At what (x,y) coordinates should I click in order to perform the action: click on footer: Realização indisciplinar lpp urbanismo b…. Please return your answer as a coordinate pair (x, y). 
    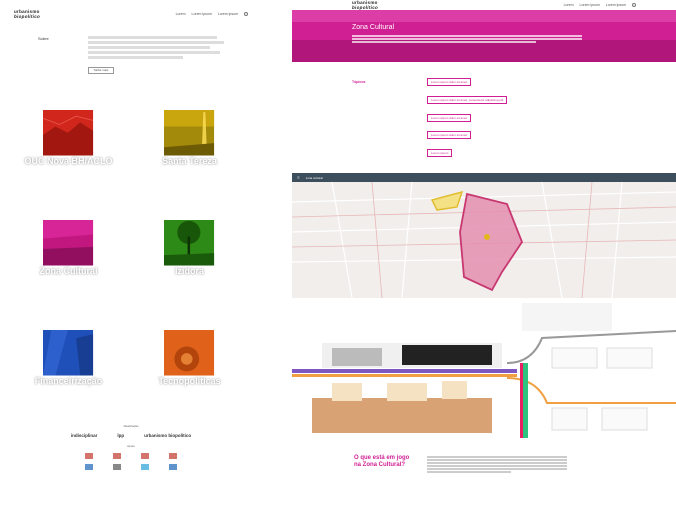
    Looking at the image, I should click on (131, 458).